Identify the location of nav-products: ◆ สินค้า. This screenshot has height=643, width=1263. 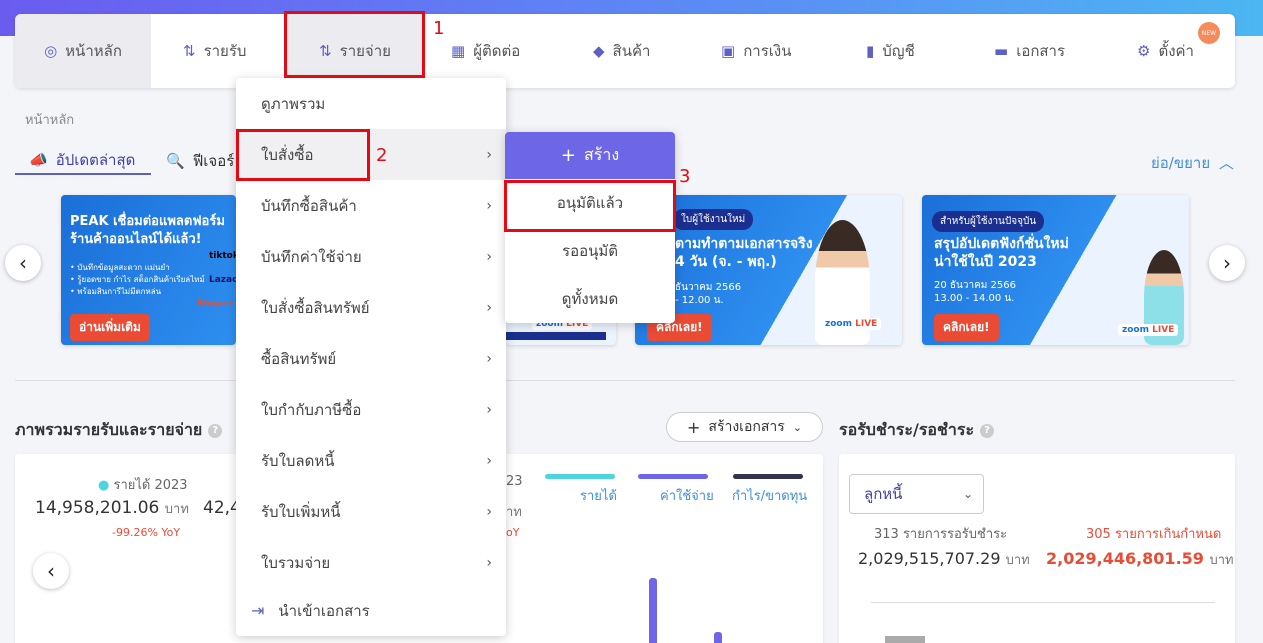
(621, 51).